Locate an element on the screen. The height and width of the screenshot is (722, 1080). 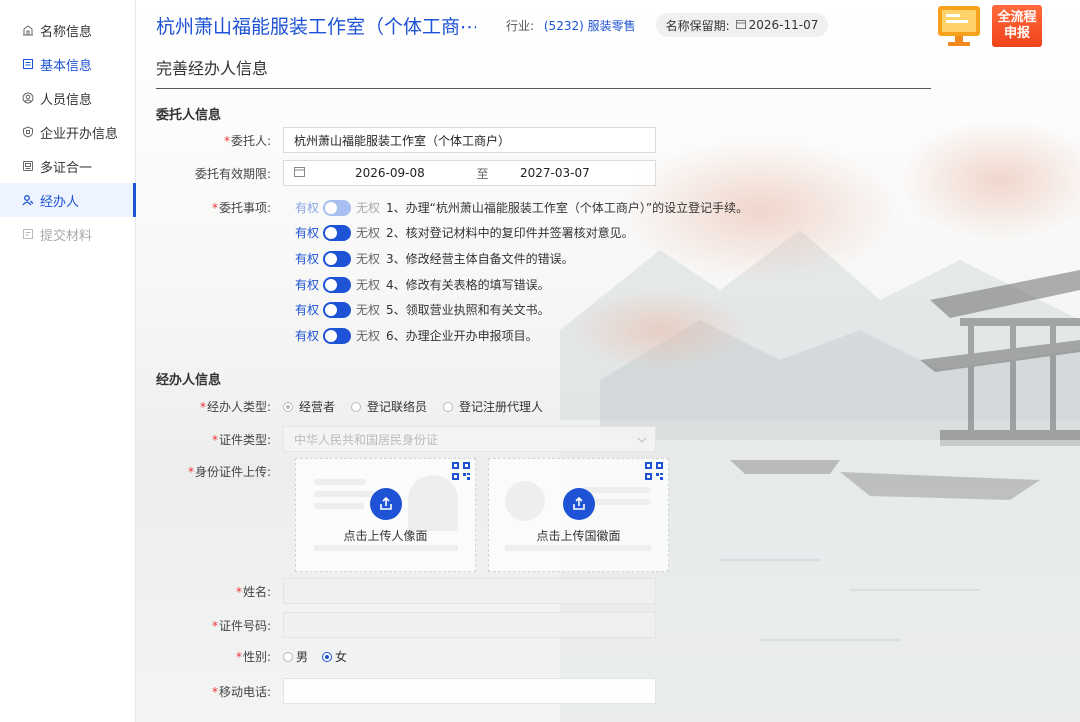
sidebar-item-label: 多证合一 is located at coordinates (66, 168).